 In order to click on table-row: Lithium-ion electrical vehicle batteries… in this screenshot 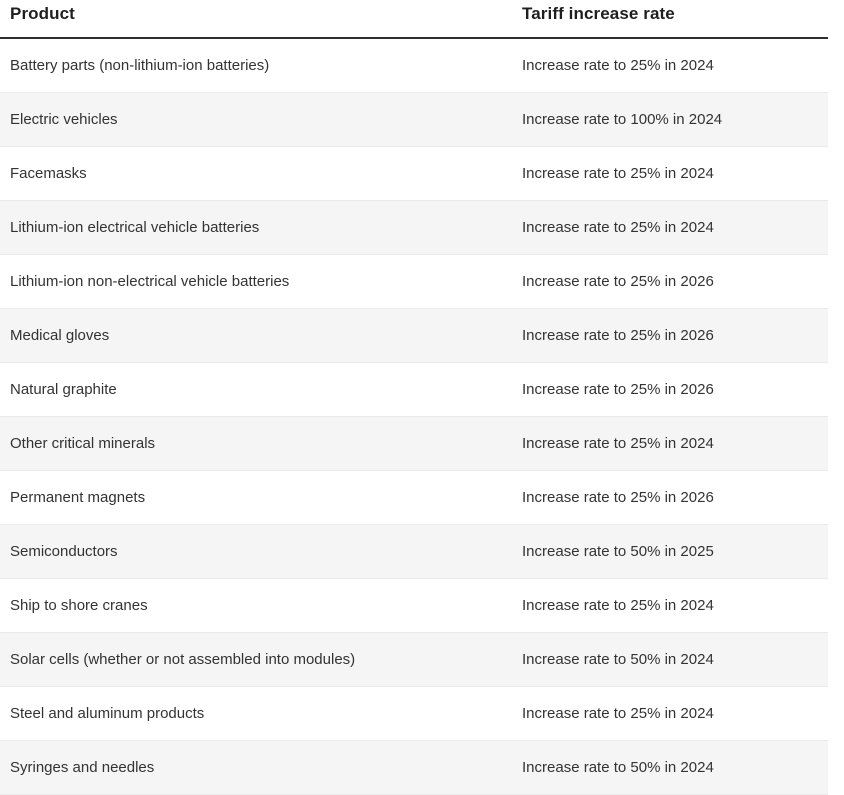, I will do `click(414, 227)`.